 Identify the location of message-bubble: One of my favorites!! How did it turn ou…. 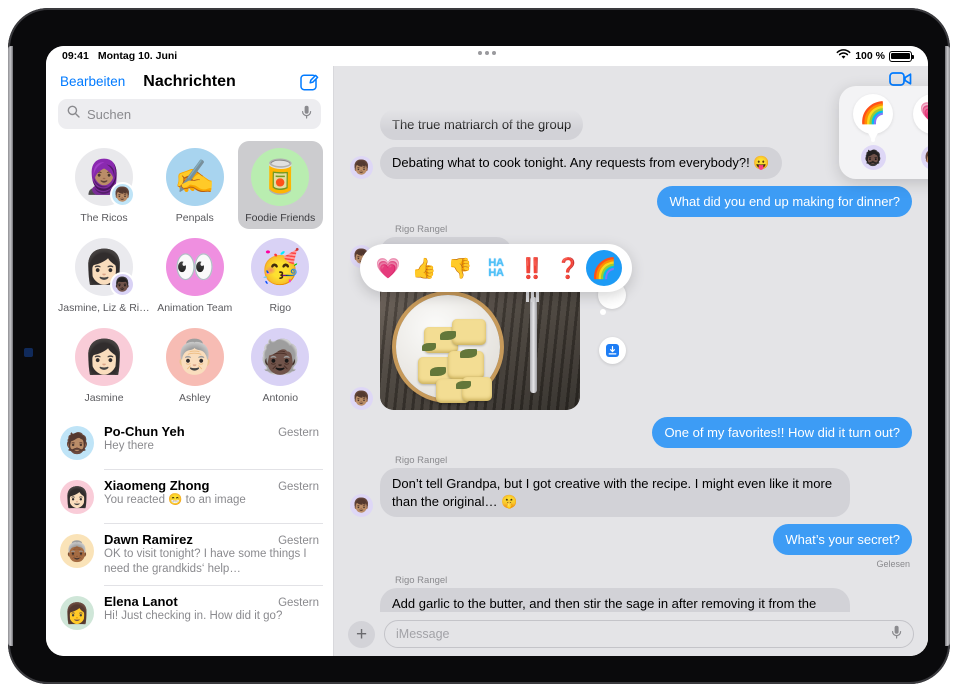
(782, 433).